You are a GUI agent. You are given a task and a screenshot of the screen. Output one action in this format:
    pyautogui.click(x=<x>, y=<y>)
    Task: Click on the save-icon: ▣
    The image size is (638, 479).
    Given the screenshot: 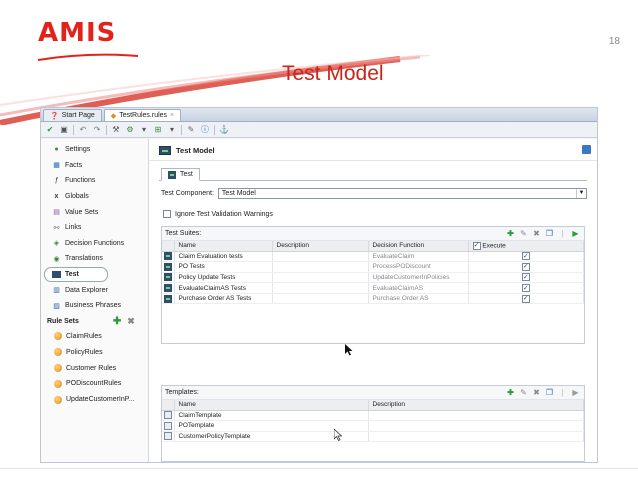 What is the action you would take?
    pyautogui.click(x=64, y=130)
    